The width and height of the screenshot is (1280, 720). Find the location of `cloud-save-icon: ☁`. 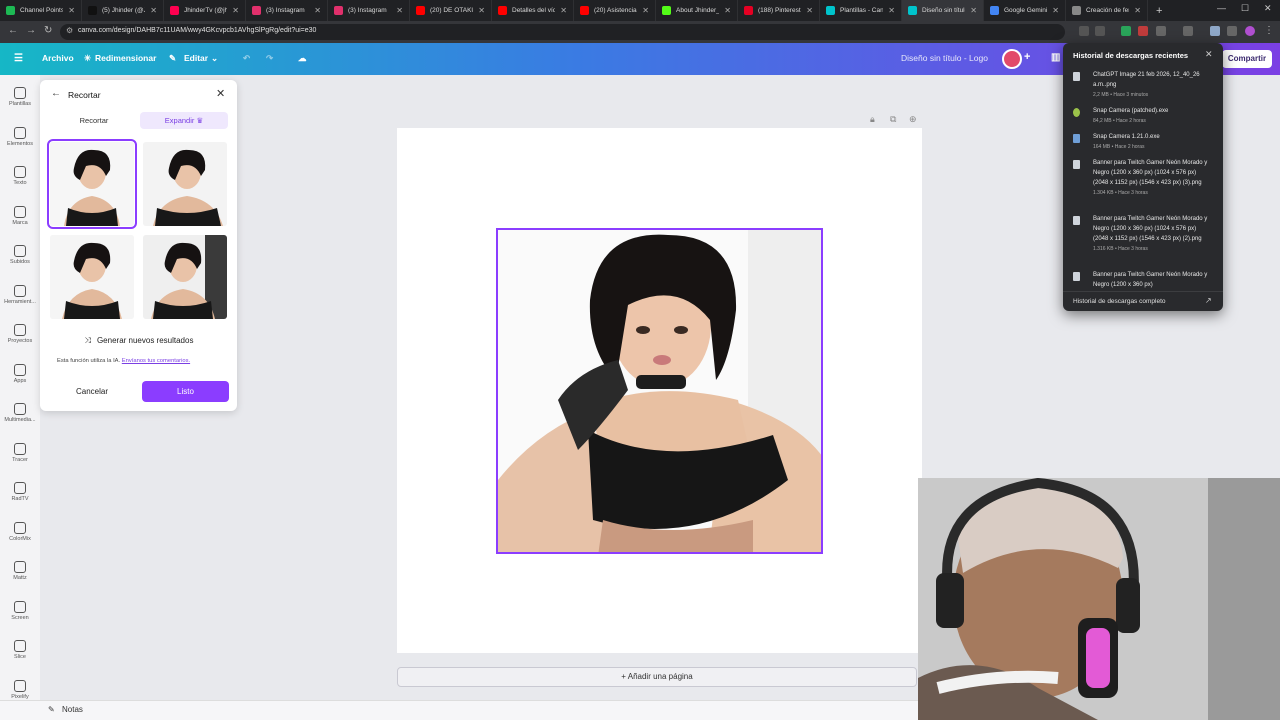

cloud-save-icon: ☁ is located at coordinates (302, 58).